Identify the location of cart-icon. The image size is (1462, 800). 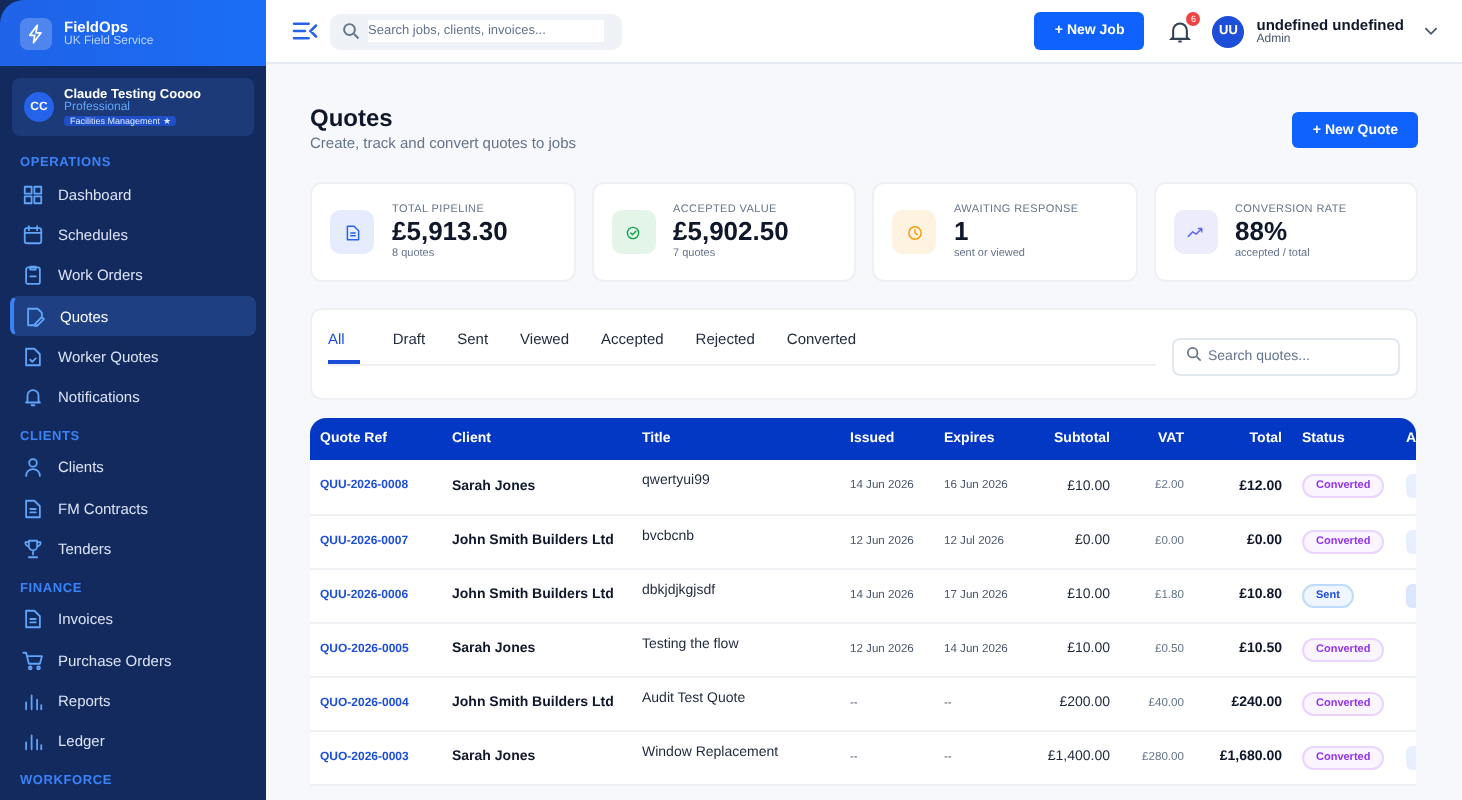
(33, 660).